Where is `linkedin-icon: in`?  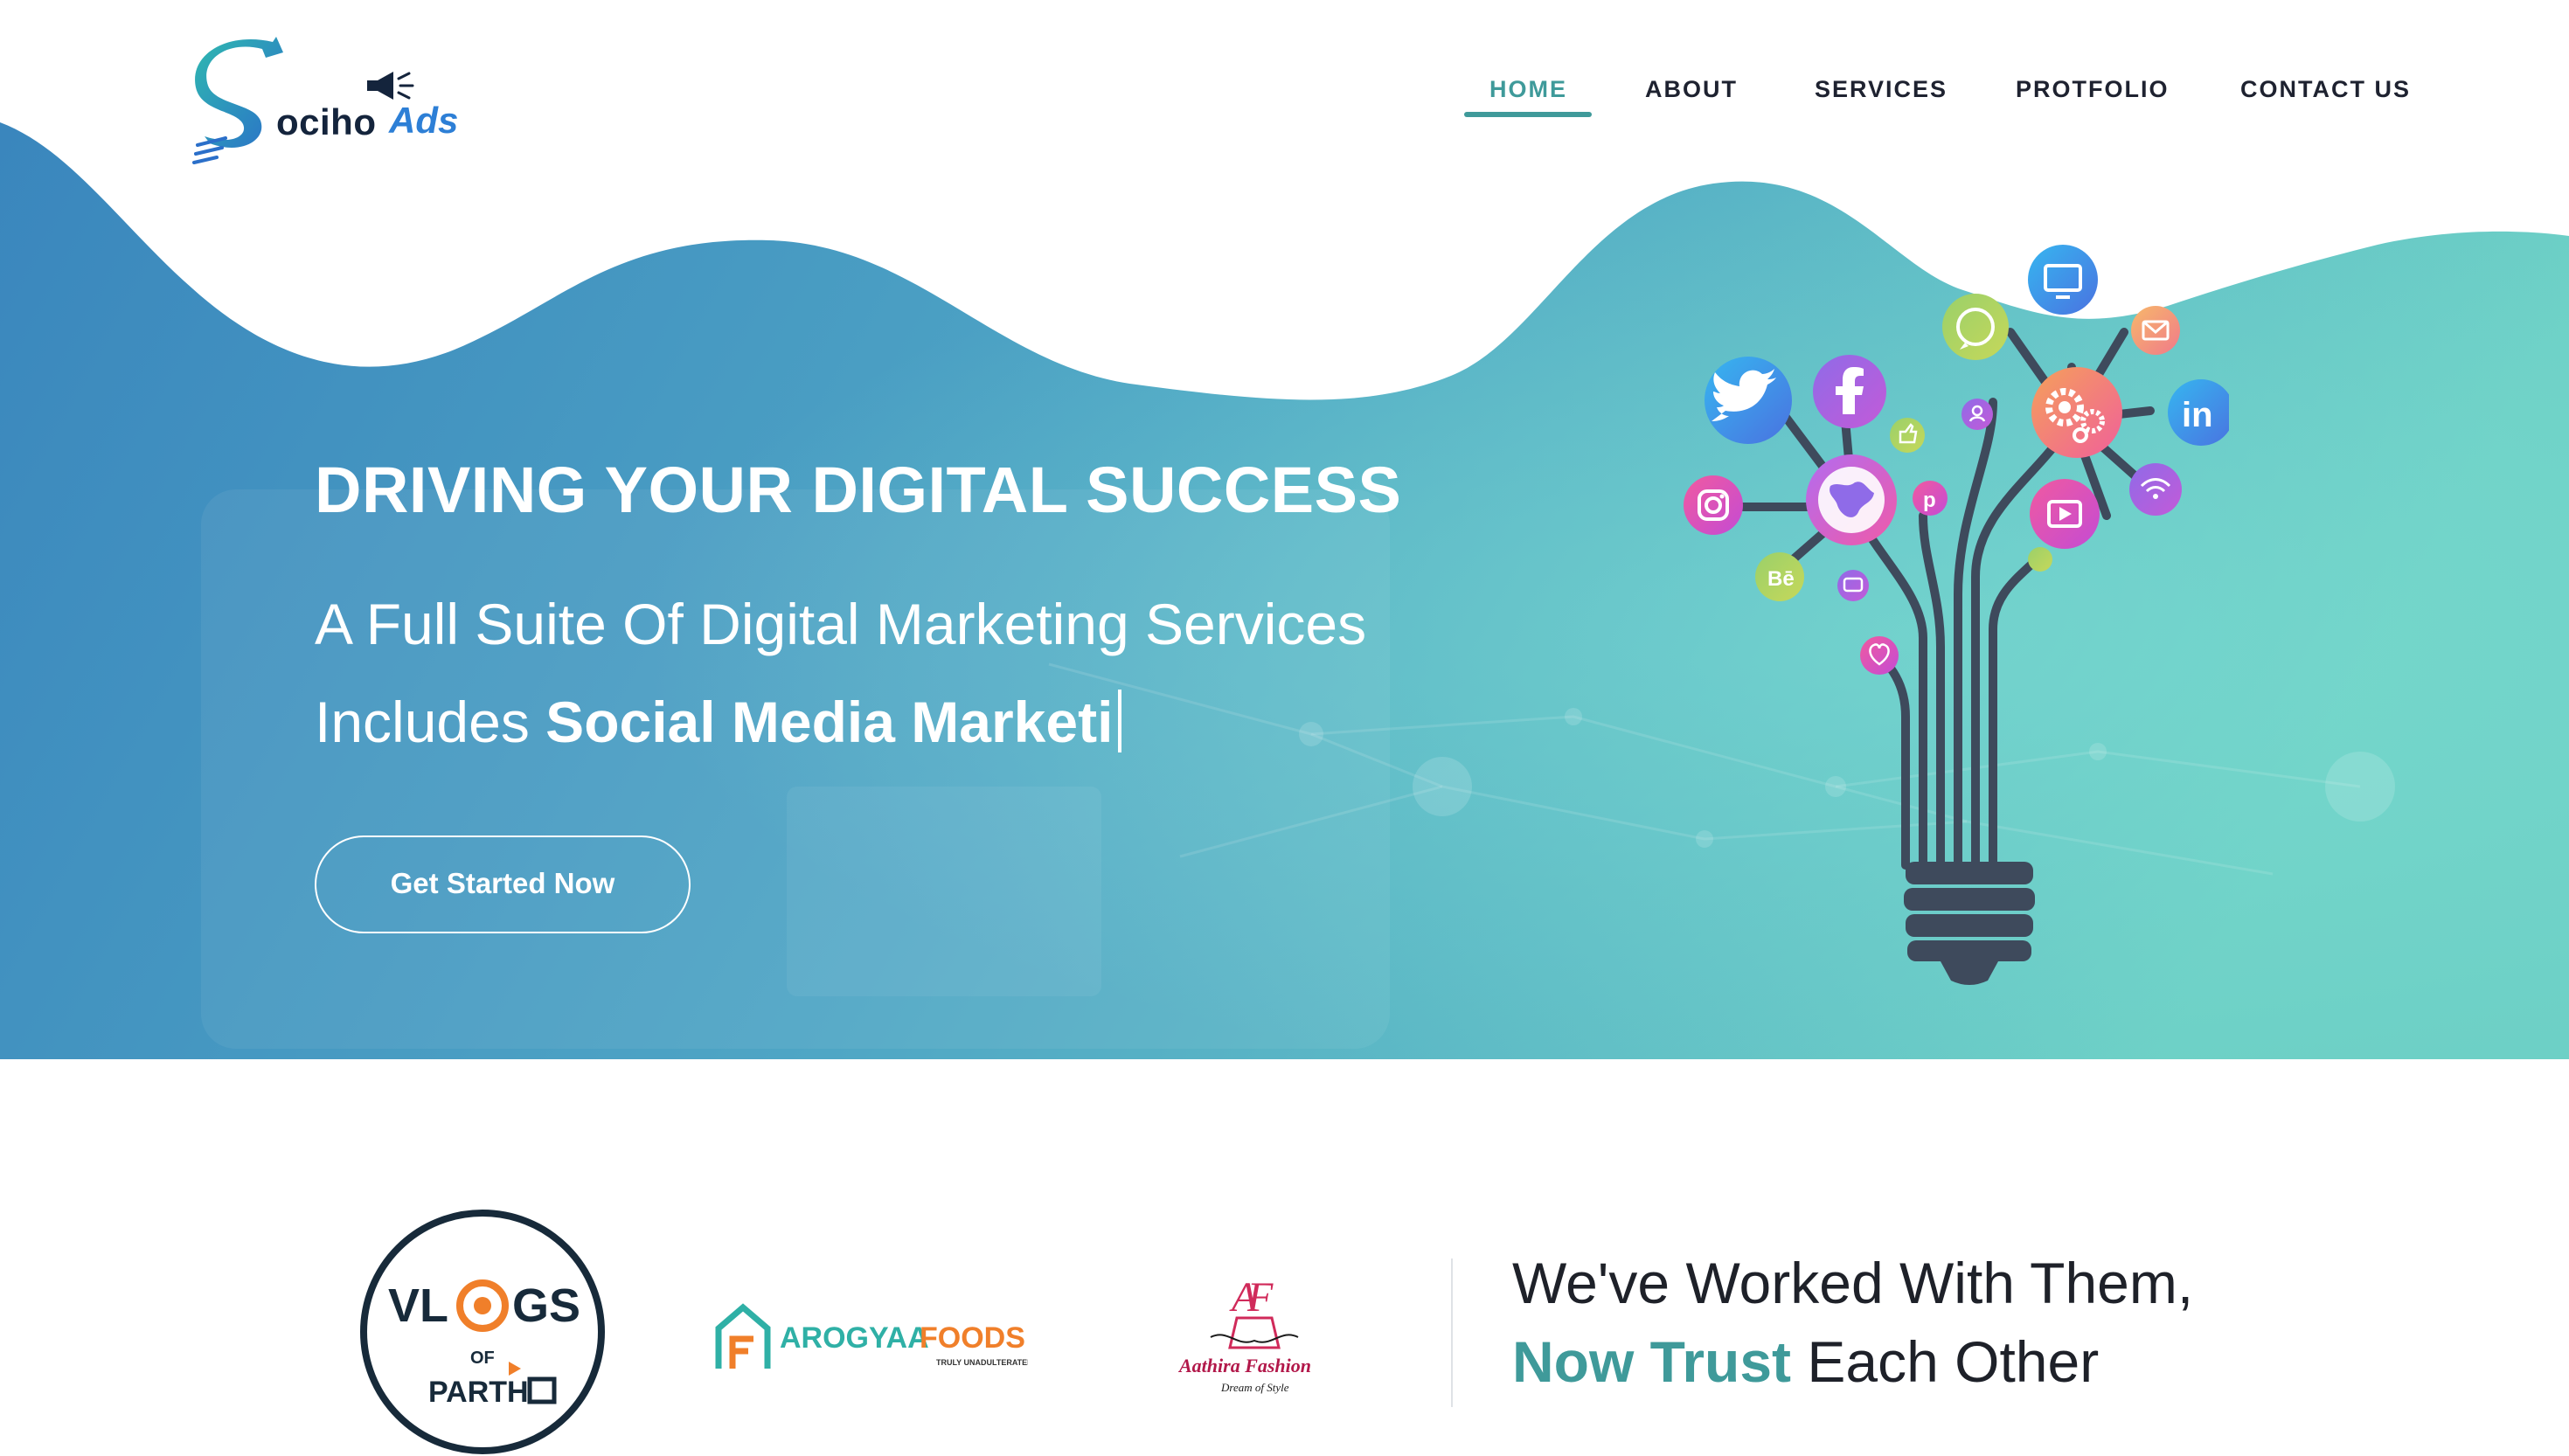
linkedin-icon: in is located at coordinates (2198, 412).